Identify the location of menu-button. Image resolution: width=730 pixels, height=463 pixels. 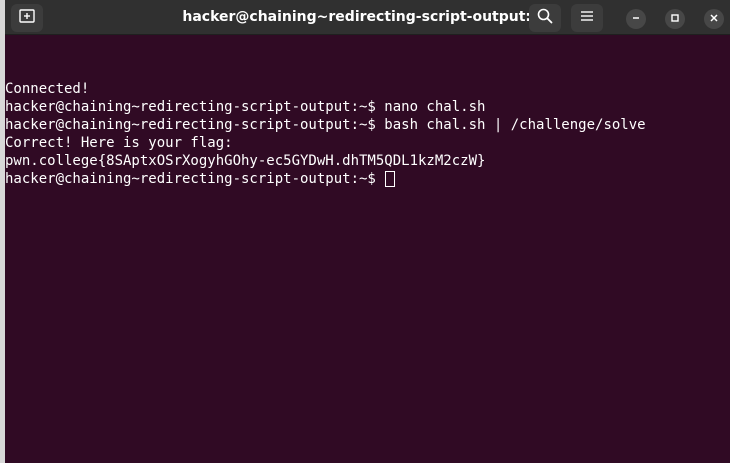
(587, 18).